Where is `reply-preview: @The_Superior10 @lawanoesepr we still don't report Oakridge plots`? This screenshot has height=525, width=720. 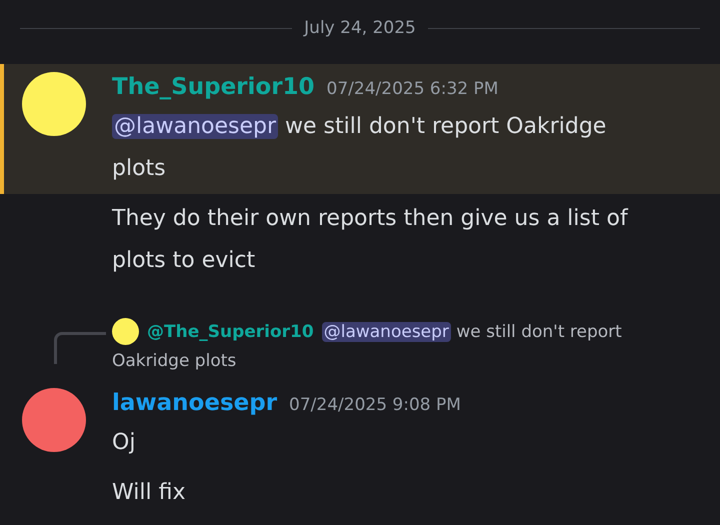
reply-preview: @The_Superior10 @lawanoesepr we still don't report Oakridge plots is located at coordinates (377, 347).